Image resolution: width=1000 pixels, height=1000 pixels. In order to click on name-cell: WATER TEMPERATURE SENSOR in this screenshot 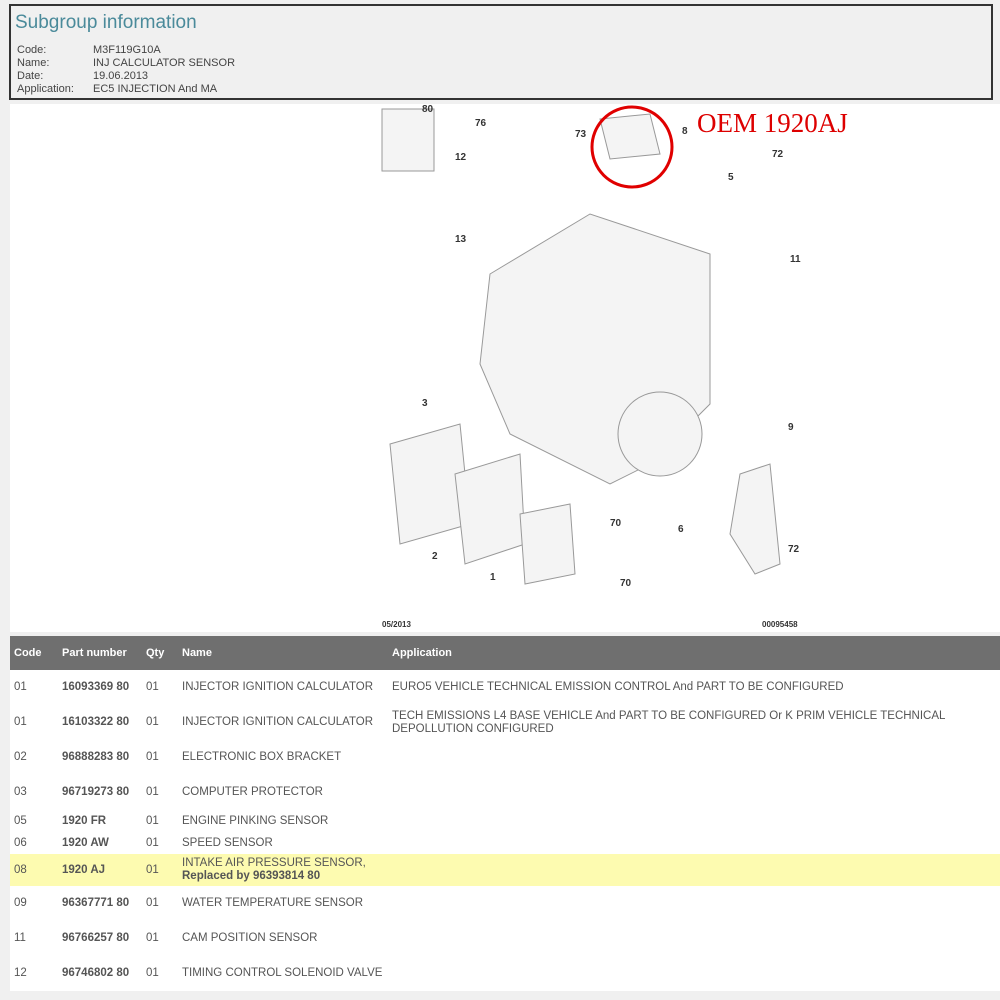, I will do `click(283, 903)`.